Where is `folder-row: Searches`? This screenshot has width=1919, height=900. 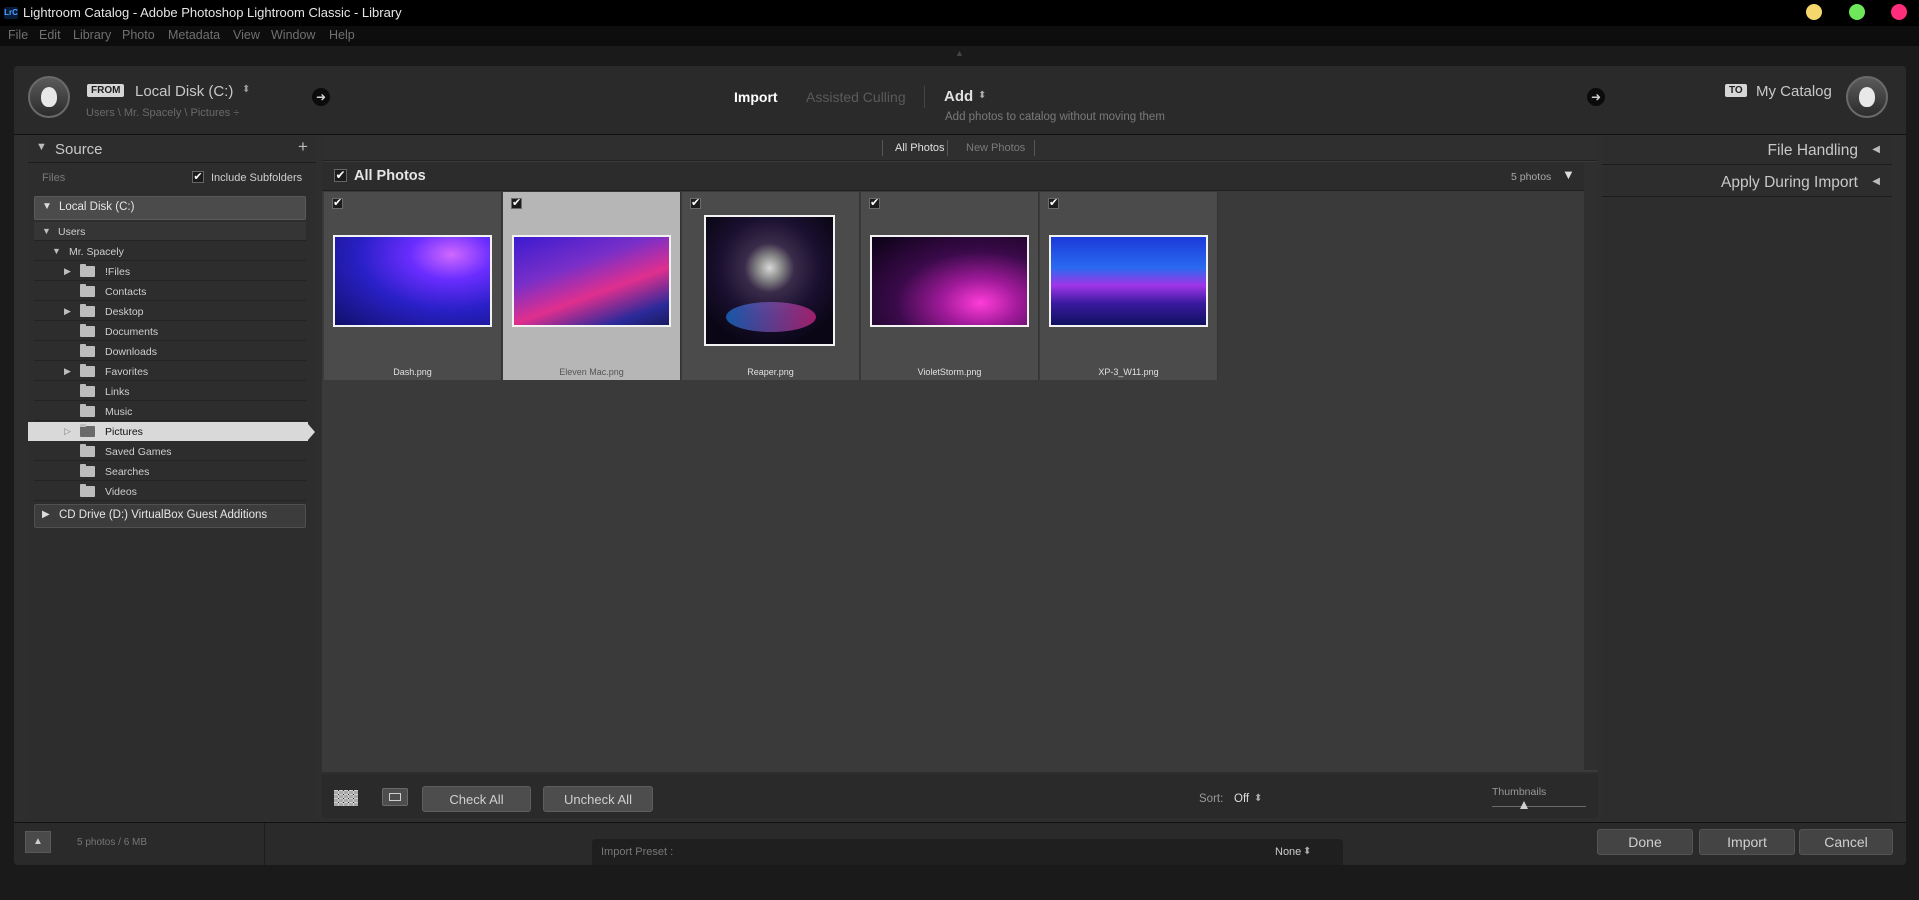
folder-row: Searches is located at coordinates (170, 471).